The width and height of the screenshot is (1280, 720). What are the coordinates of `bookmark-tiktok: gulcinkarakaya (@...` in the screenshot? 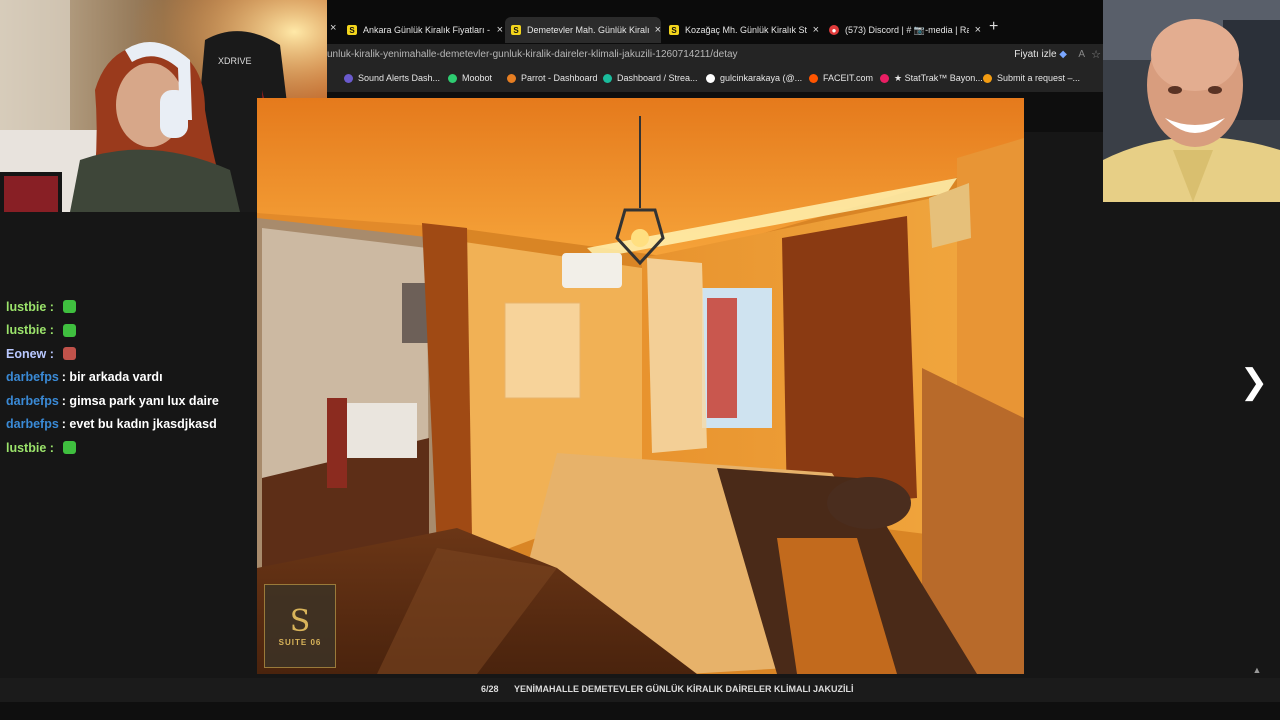 It's located at (754, 78).